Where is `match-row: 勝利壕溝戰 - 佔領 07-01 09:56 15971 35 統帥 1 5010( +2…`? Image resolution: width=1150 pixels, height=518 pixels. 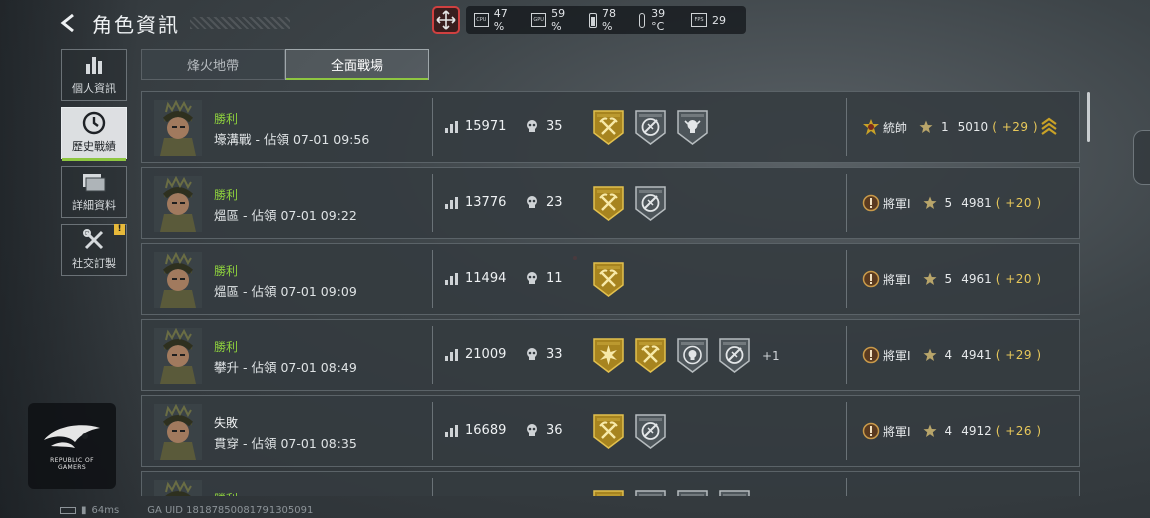
match-row: 勝利壕溝戰 - 佔領 07-01 09:56 15971 35 統帥 1 5010( +2… is located at coordinates (610, 127).